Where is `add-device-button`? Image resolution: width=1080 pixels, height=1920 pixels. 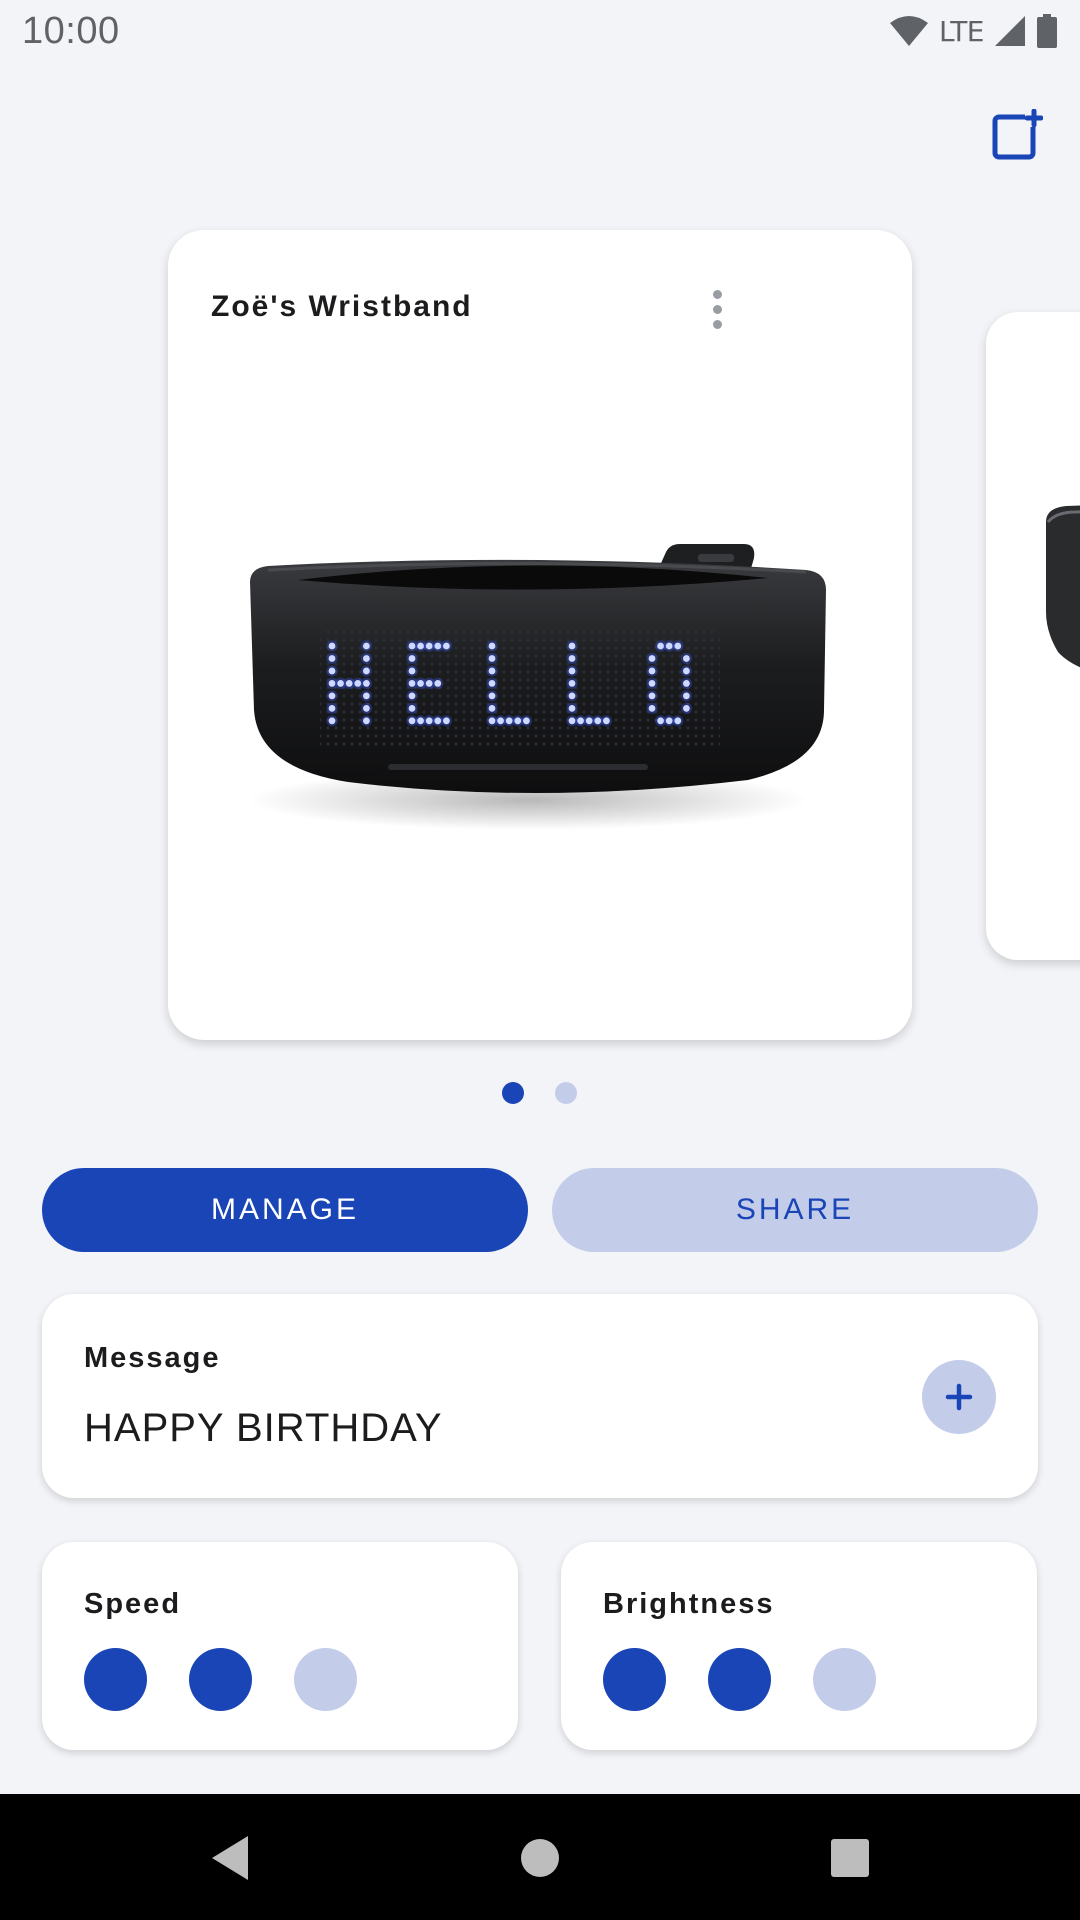 add-device-button is located at coordinates (1017, 135).